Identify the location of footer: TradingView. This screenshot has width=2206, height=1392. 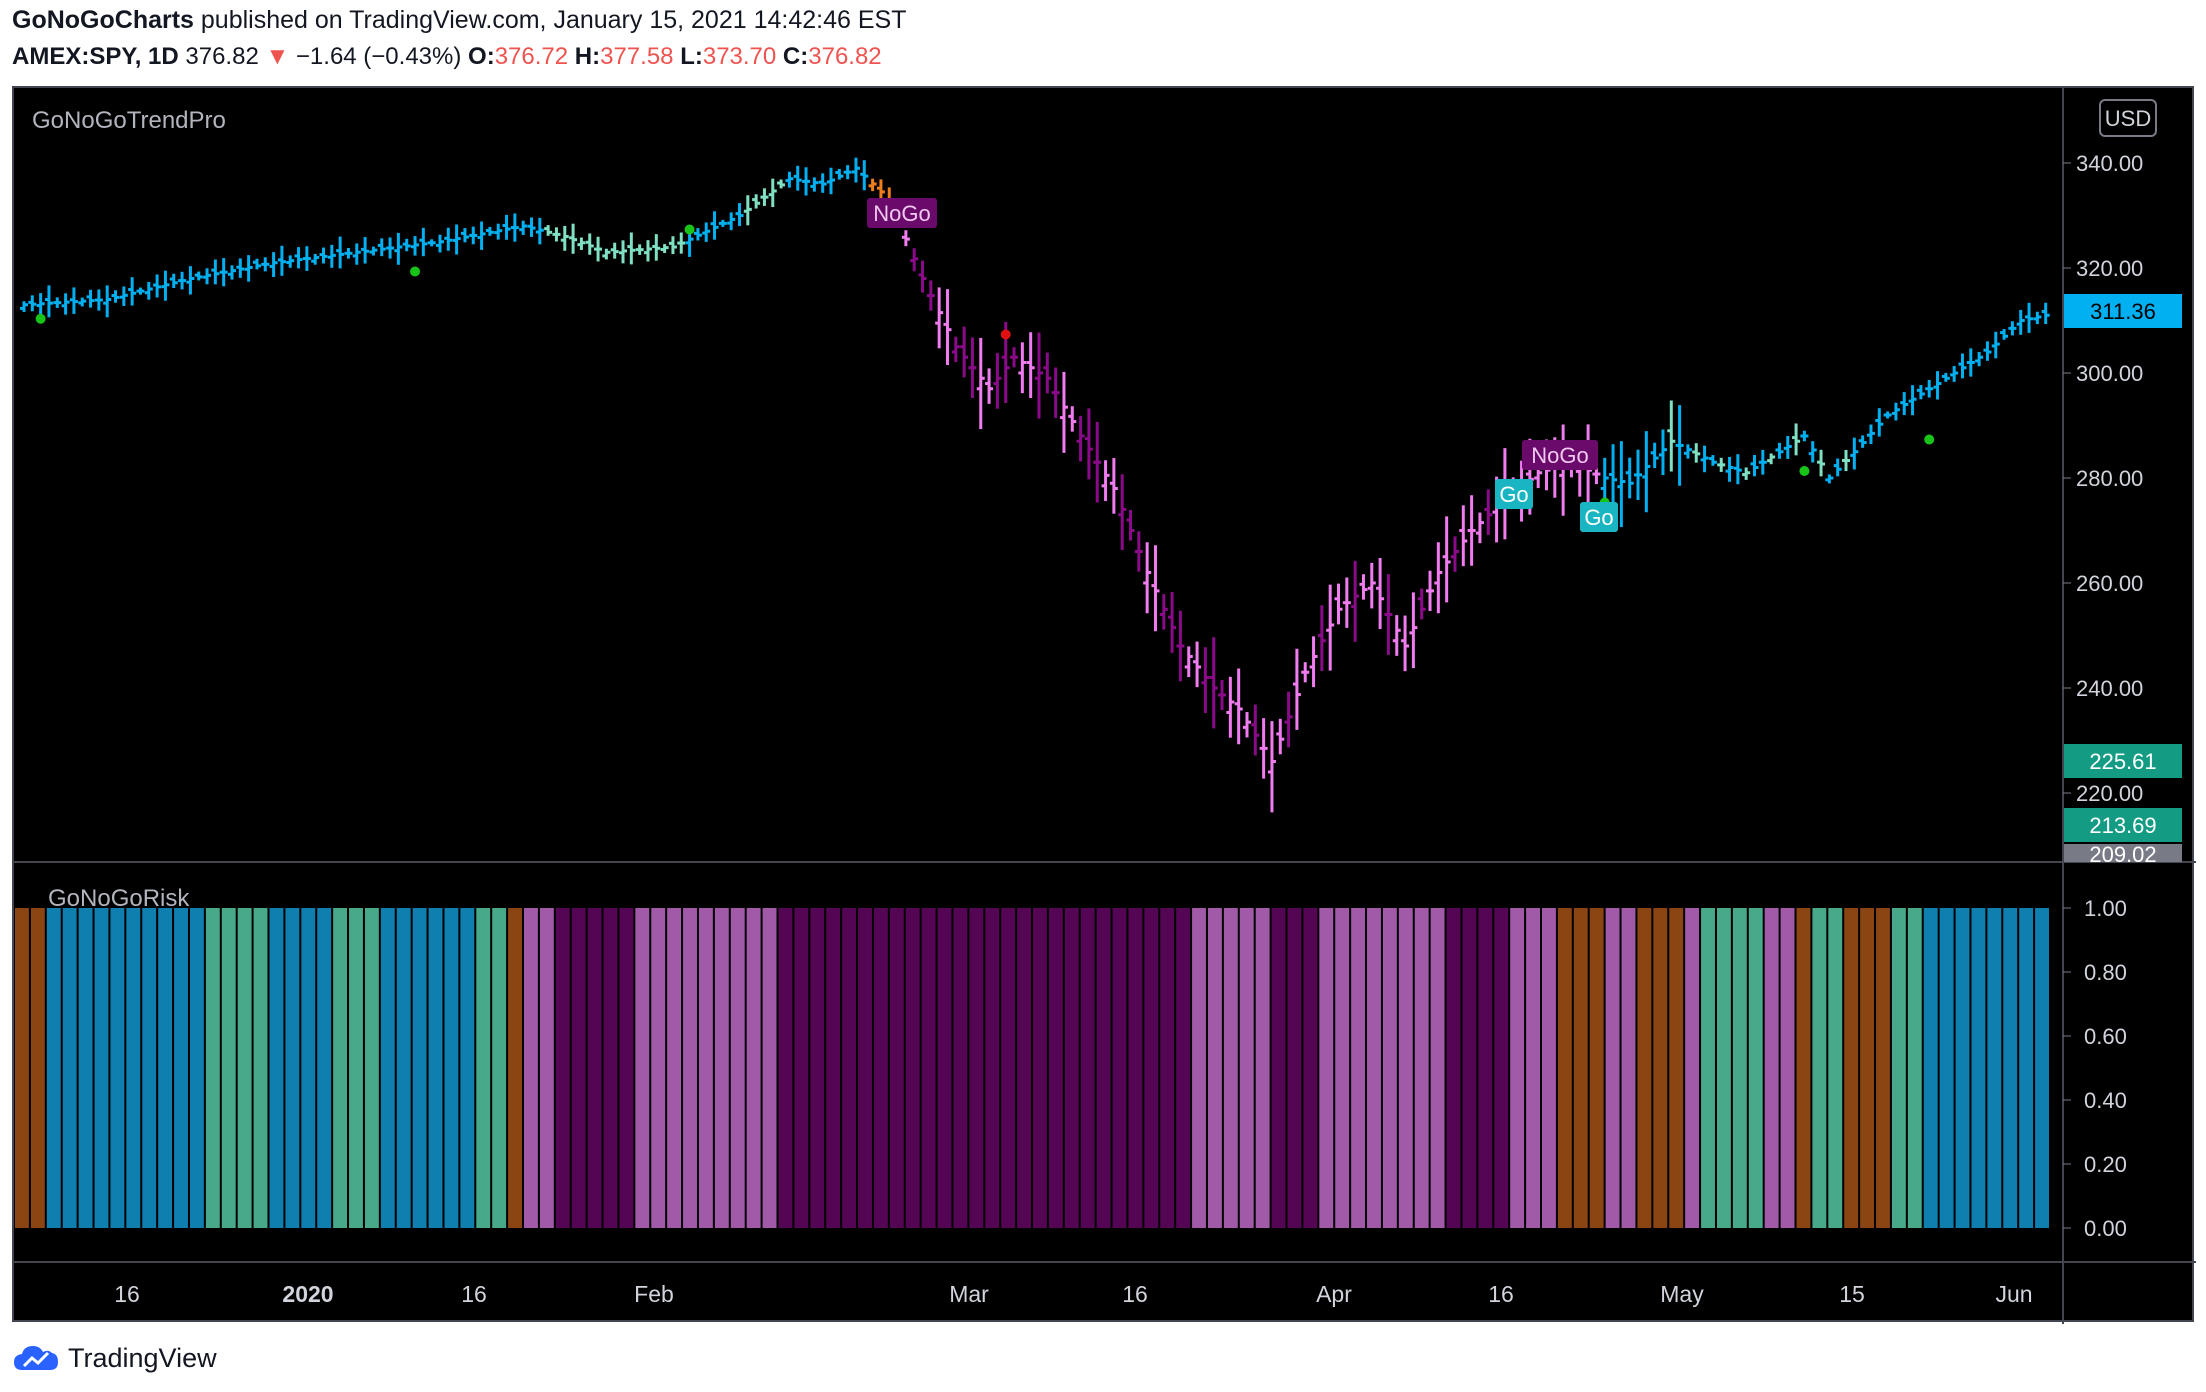
(114, 1358).